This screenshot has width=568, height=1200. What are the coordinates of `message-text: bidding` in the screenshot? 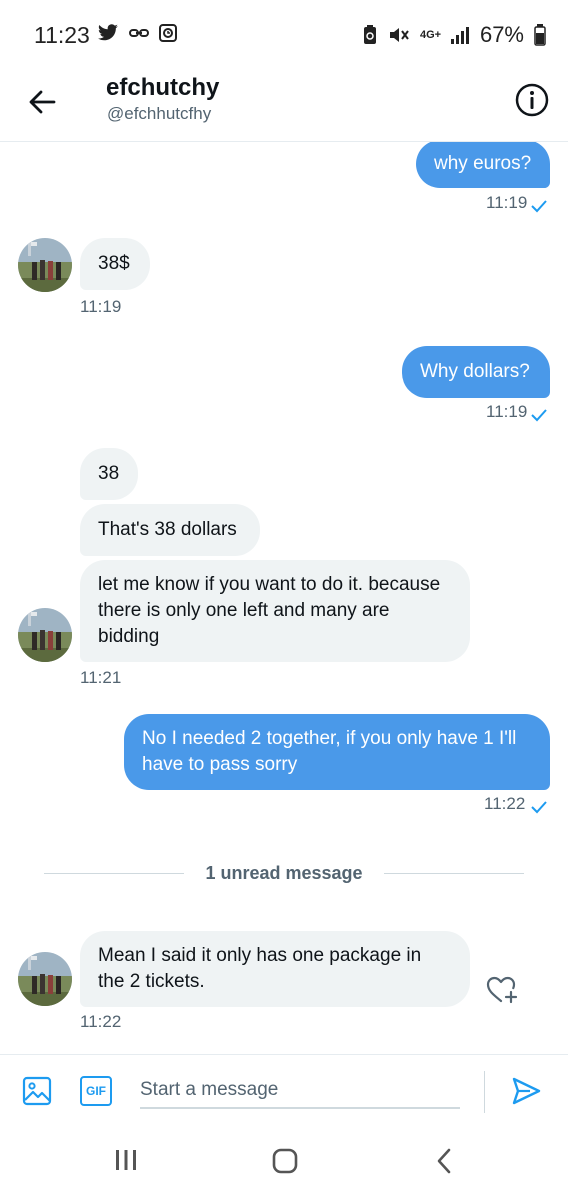 It's located at (129, 636).